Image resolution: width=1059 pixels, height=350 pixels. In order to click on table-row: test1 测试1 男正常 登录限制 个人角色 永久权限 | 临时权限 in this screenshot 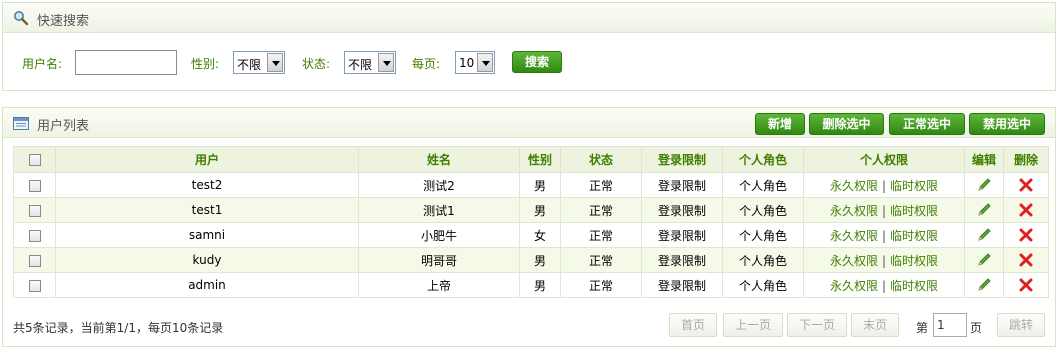, I will do `click(531, 210)`.